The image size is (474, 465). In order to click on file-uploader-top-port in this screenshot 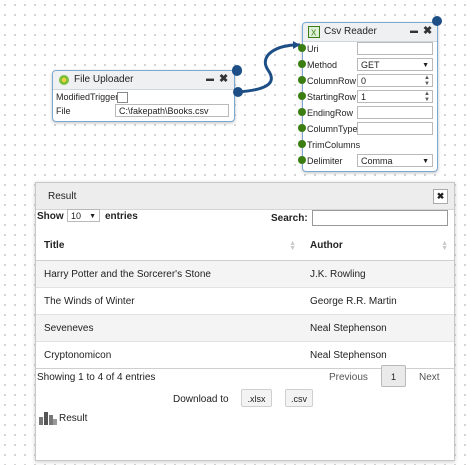, I will do `click(237, 70)`.